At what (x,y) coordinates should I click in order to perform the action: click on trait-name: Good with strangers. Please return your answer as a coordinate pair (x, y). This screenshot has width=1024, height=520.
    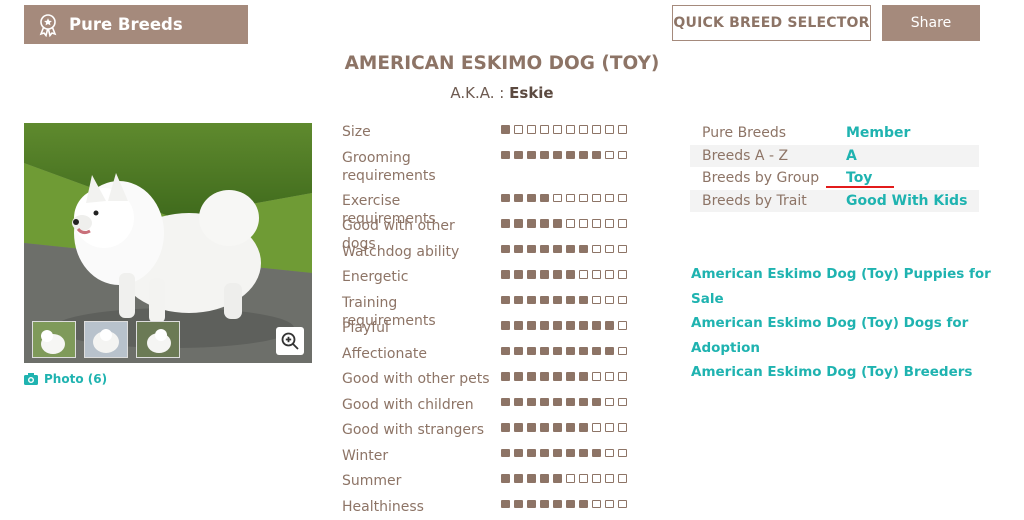
    Looking at the image, I should click on (417, 430).